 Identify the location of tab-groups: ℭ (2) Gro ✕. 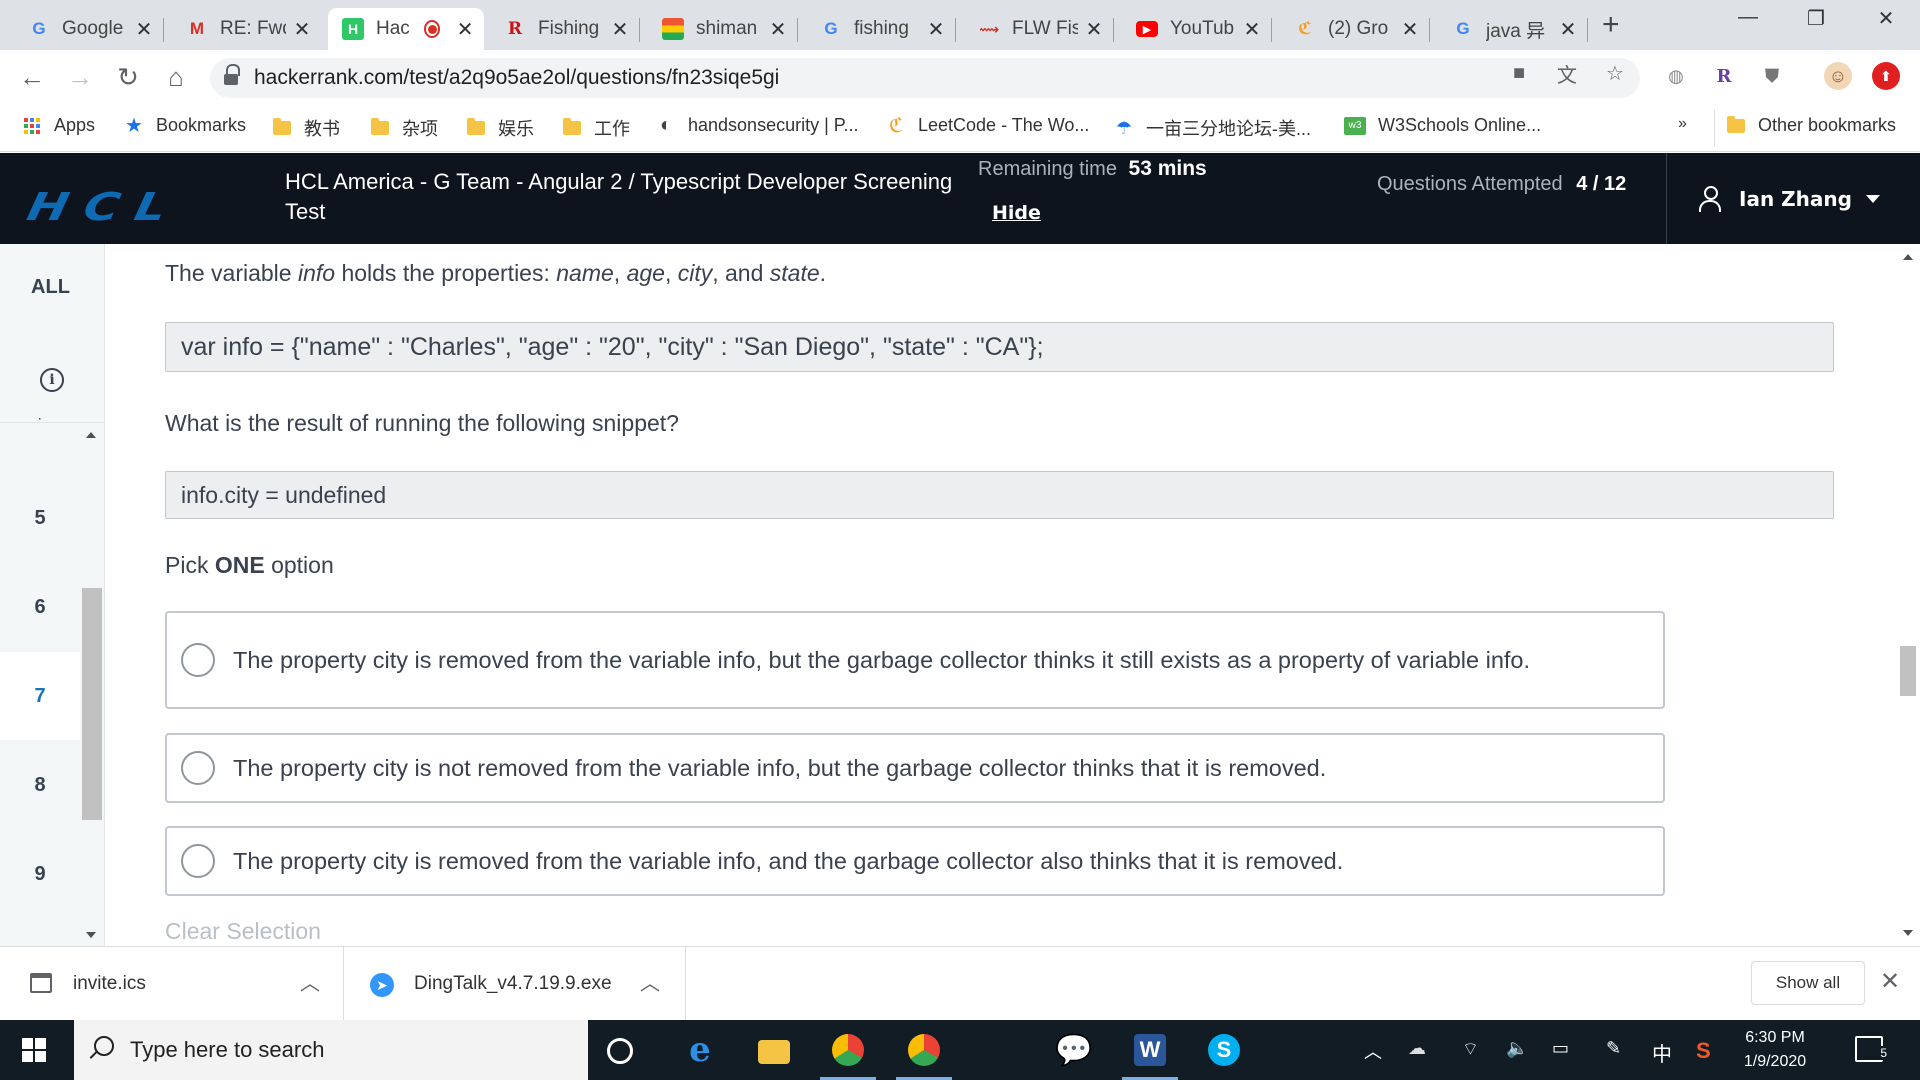
(1355, 29).